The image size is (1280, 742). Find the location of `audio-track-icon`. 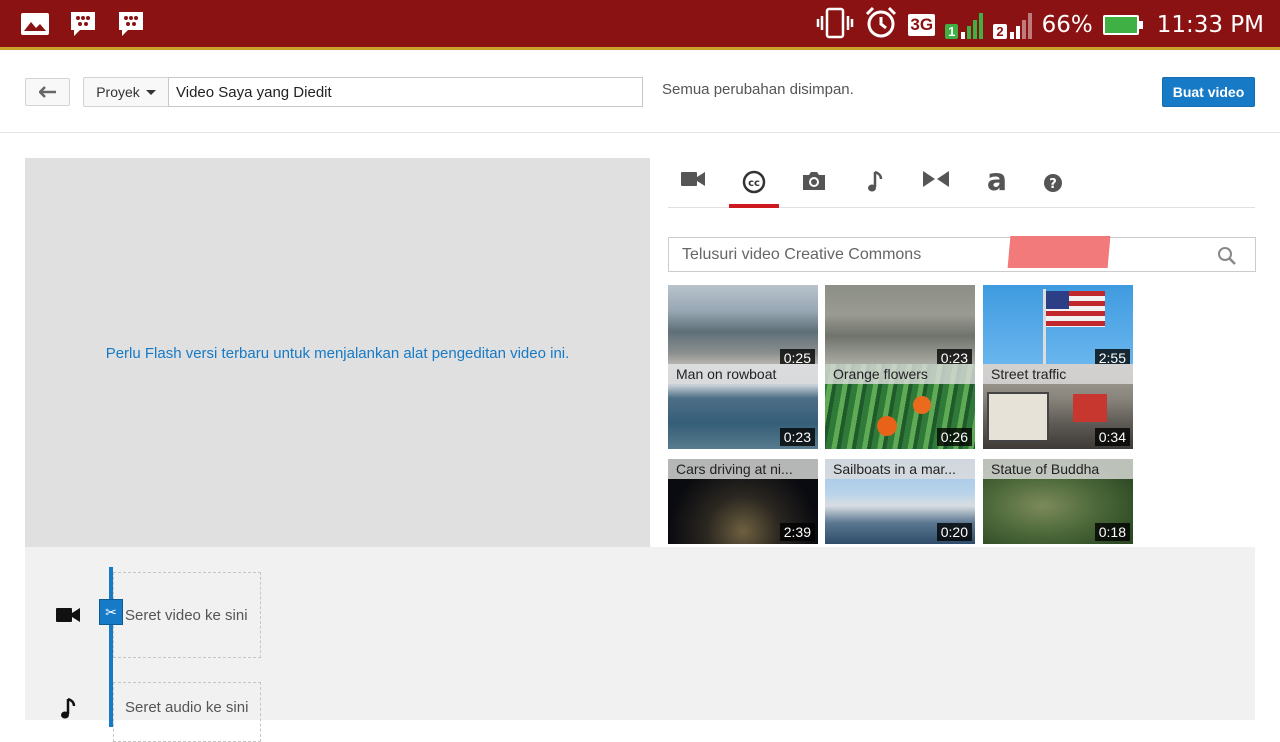

audio-track-icon is located at coordinates (68, 708).